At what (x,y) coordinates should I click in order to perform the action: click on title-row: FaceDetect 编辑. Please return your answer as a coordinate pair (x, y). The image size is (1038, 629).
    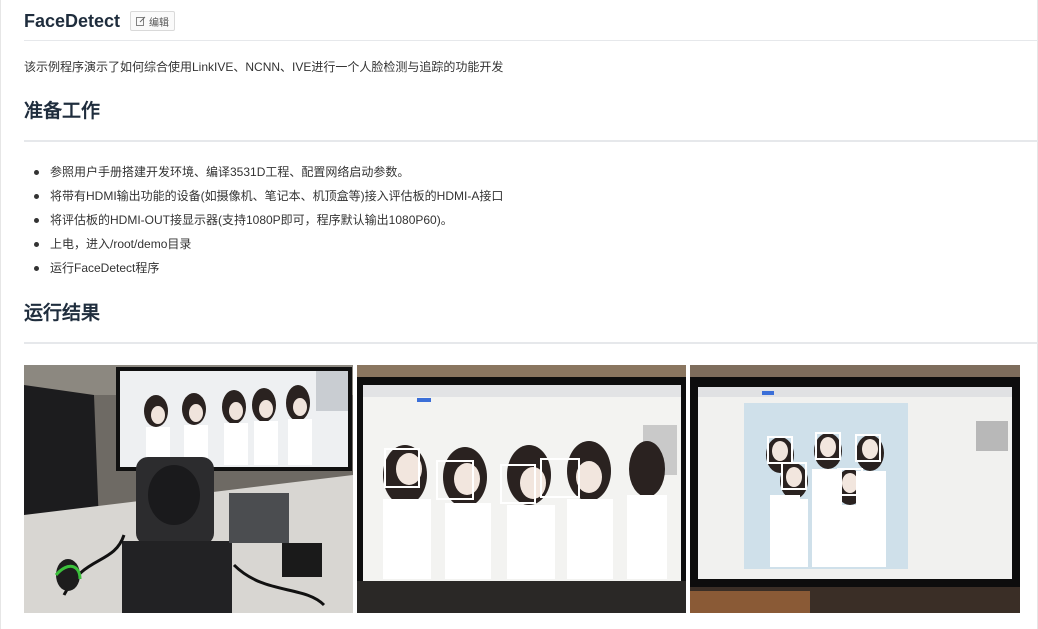
    Looking at the image, I should click on (100, 21).